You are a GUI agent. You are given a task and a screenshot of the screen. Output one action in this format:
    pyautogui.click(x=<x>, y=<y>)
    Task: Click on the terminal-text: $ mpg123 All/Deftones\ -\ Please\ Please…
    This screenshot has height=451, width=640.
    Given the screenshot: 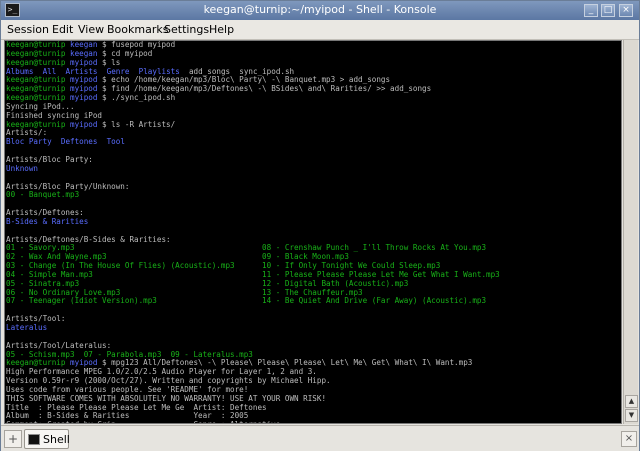 What is the action you would take?
    pyautogui.click(x=287, y=363)
    